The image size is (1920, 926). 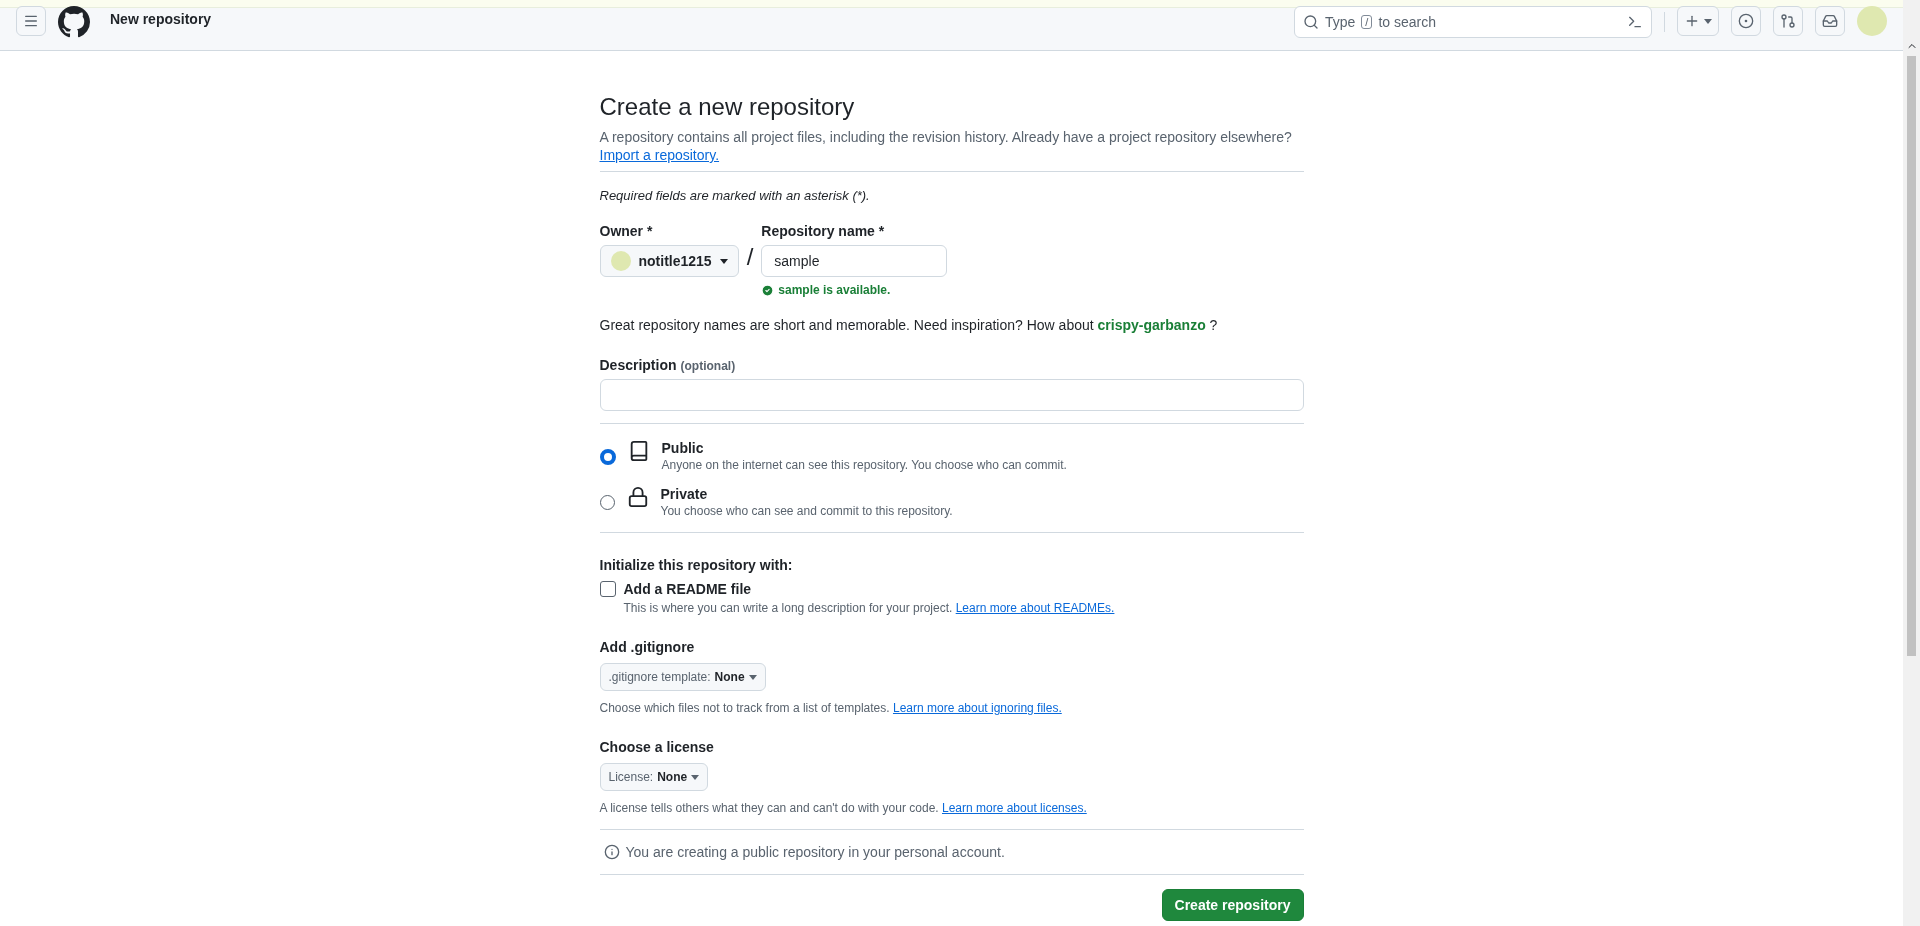 What do you see at coordinates (638, 365) in the screenshot?
I see `field-label: Description` at bounding box center [638, 365].